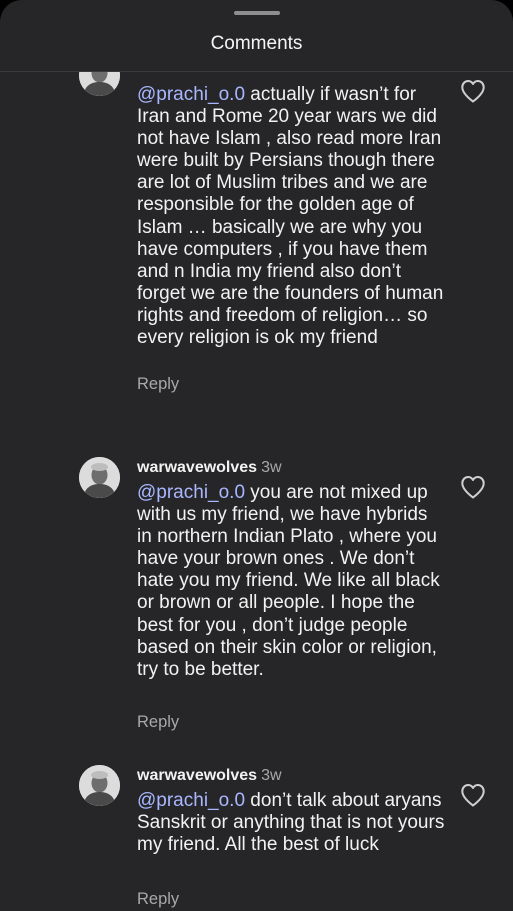 Image resolution: width=513 pixels, height=911 pixels. I want to click on sheet-header: Comments, so click(256, 36).